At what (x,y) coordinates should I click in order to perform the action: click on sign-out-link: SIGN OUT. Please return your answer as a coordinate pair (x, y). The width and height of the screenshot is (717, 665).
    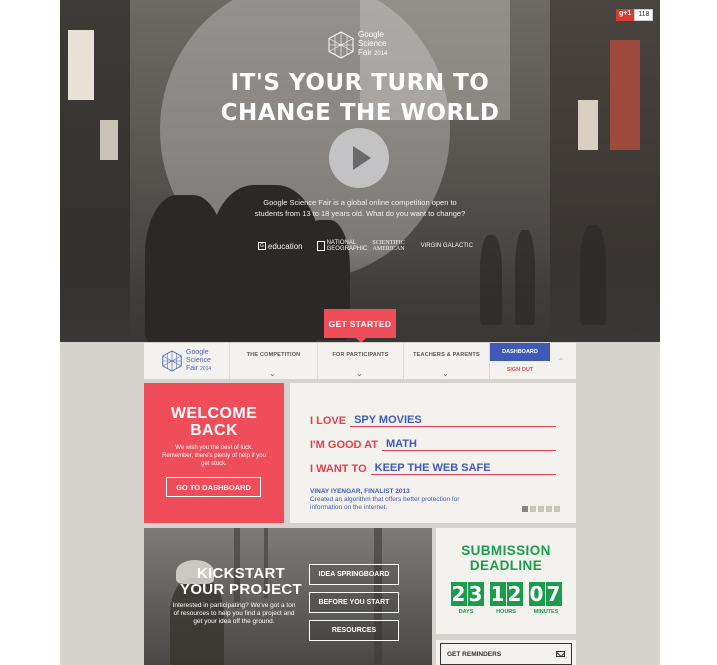
    Looking at the image, I should click on (520, 370).